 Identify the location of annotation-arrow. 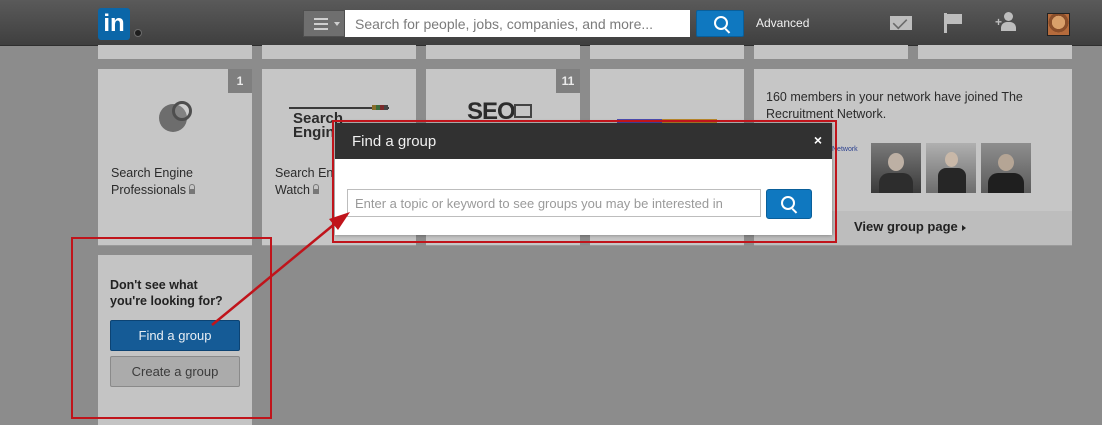
(280, 269).